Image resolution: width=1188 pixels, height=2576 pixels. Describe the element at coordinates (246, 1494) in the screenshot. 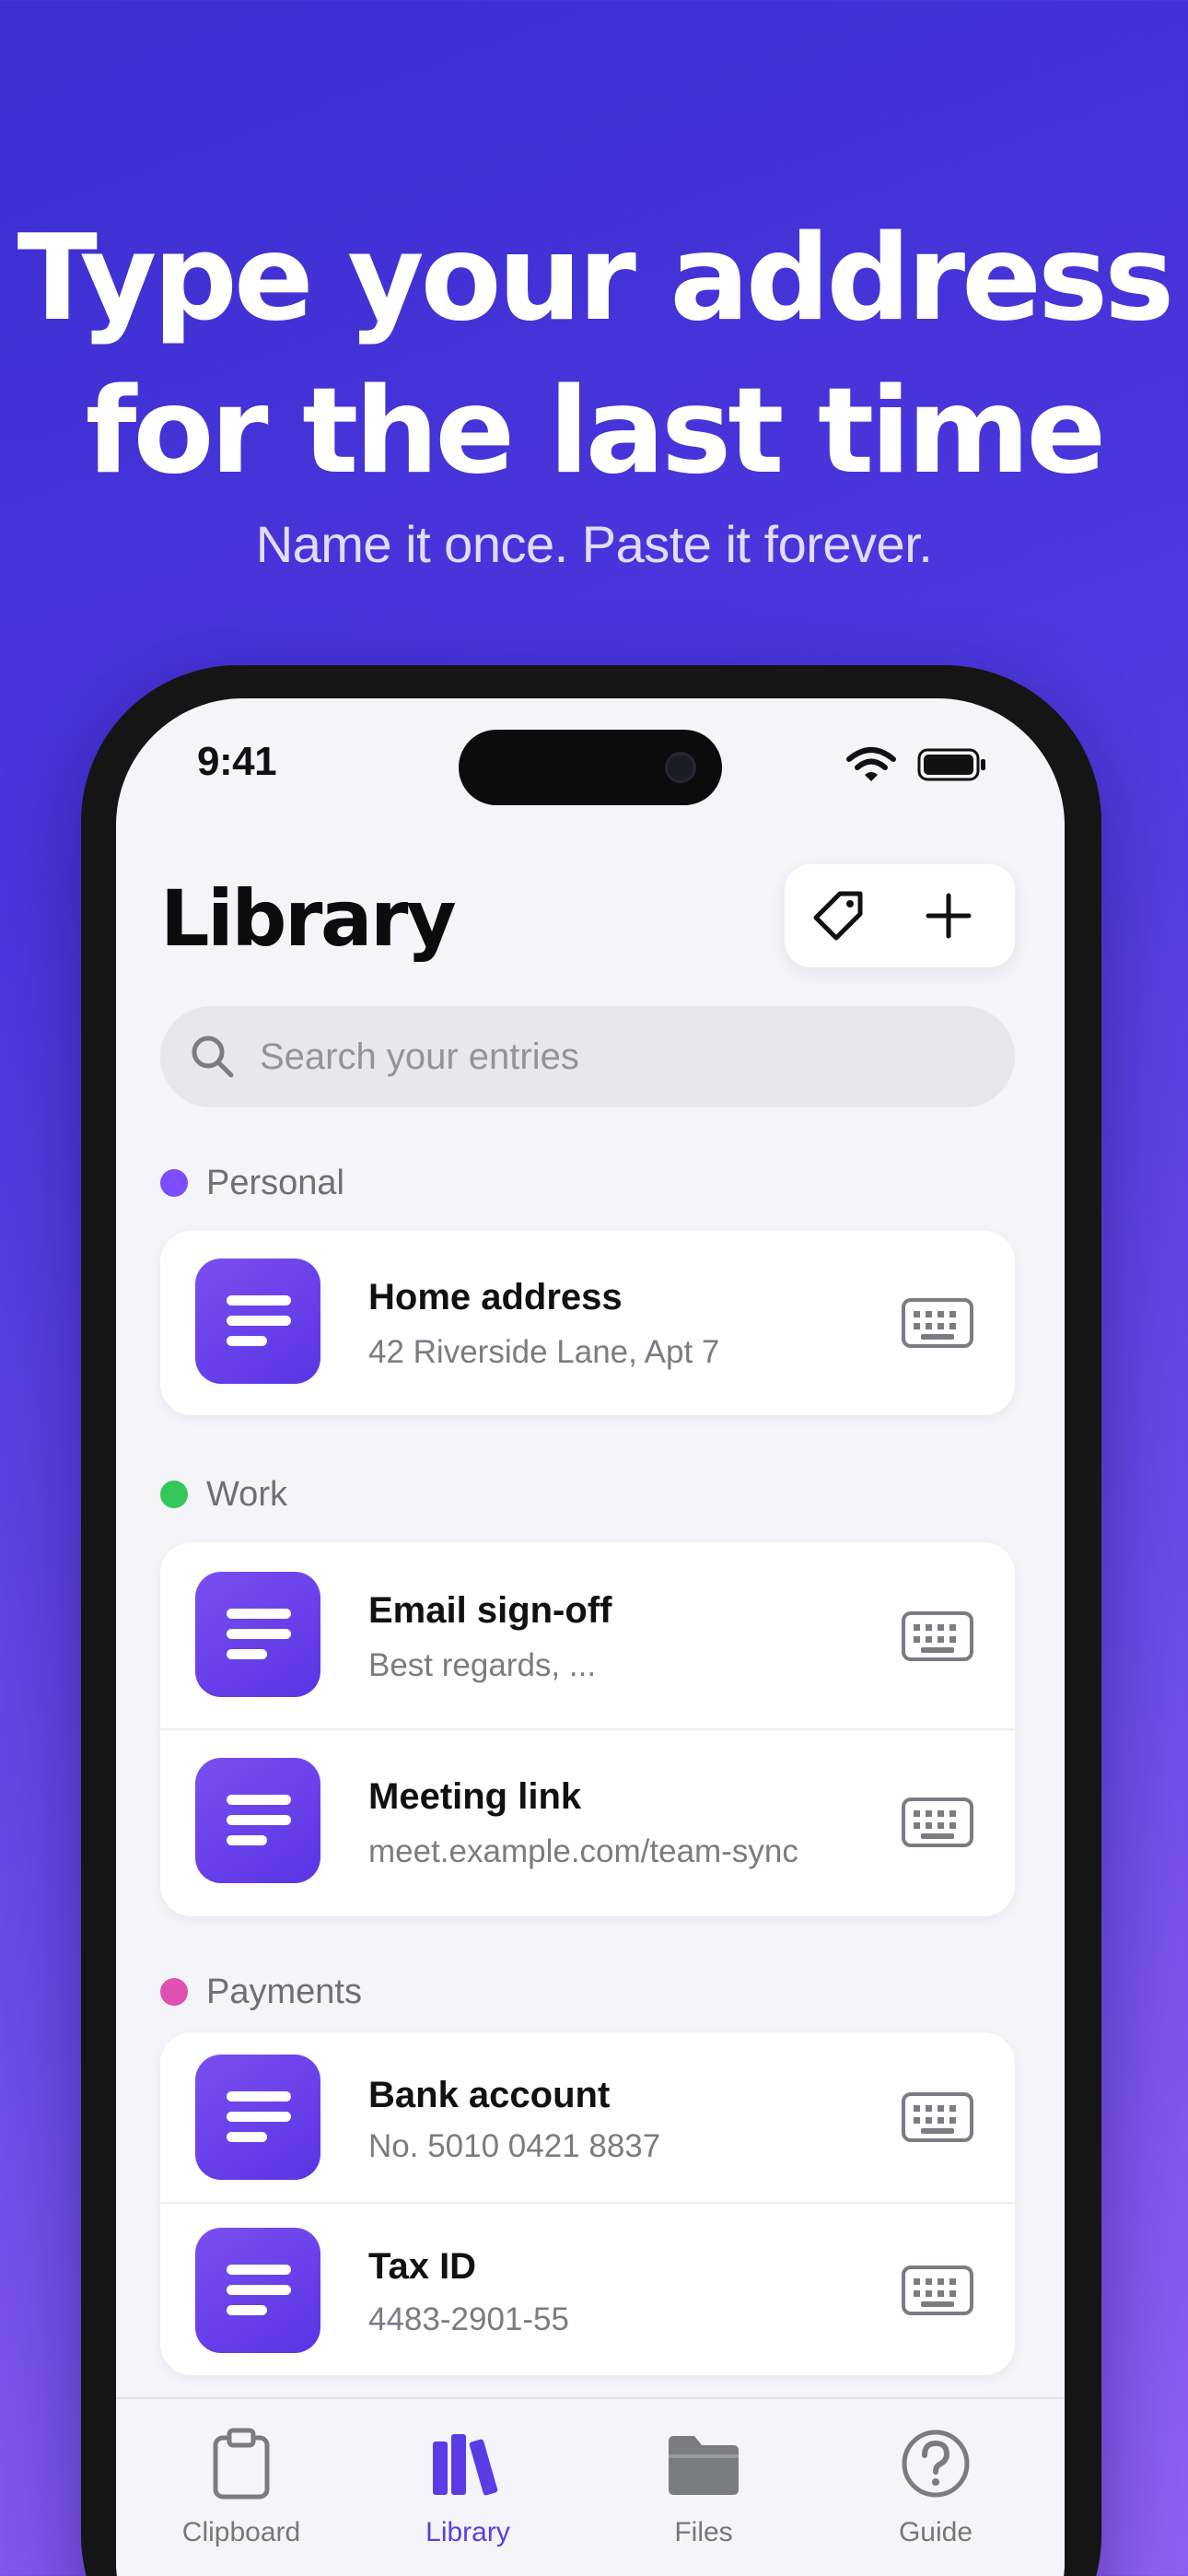

I see `section-label: Work` at that location.